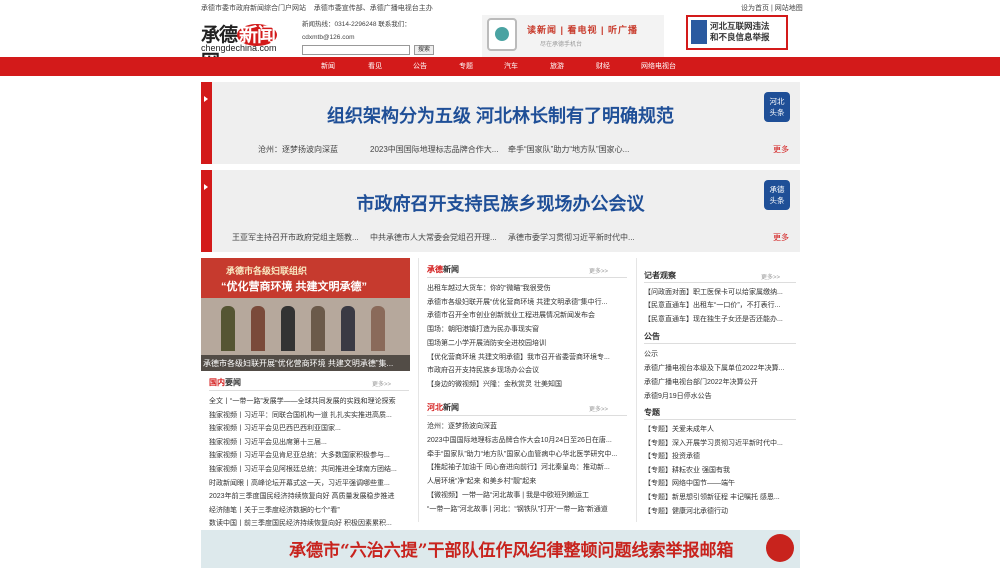  What do you see at coordinates (658, 66) in the screenshot?
I see `nav-tv: 网络电视台` at bounding box center [658, 66].